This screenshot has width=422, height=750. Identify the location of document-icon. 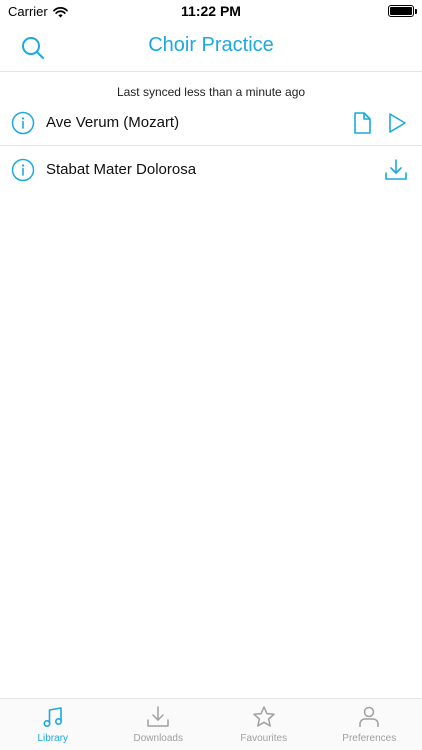
(362, 123).